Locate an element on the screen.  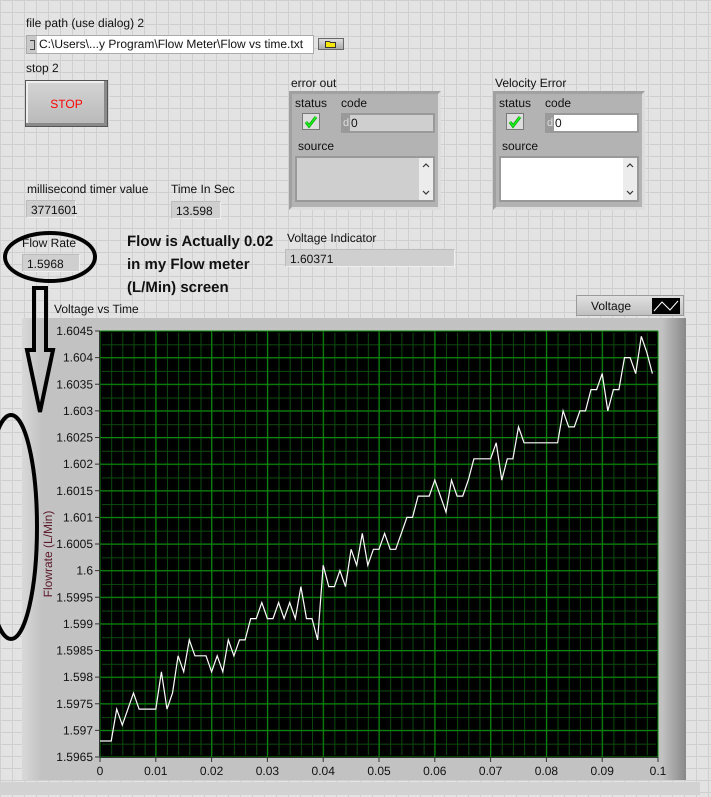
chart-title: Voltage vs Time is located at coordinates (96, 309).